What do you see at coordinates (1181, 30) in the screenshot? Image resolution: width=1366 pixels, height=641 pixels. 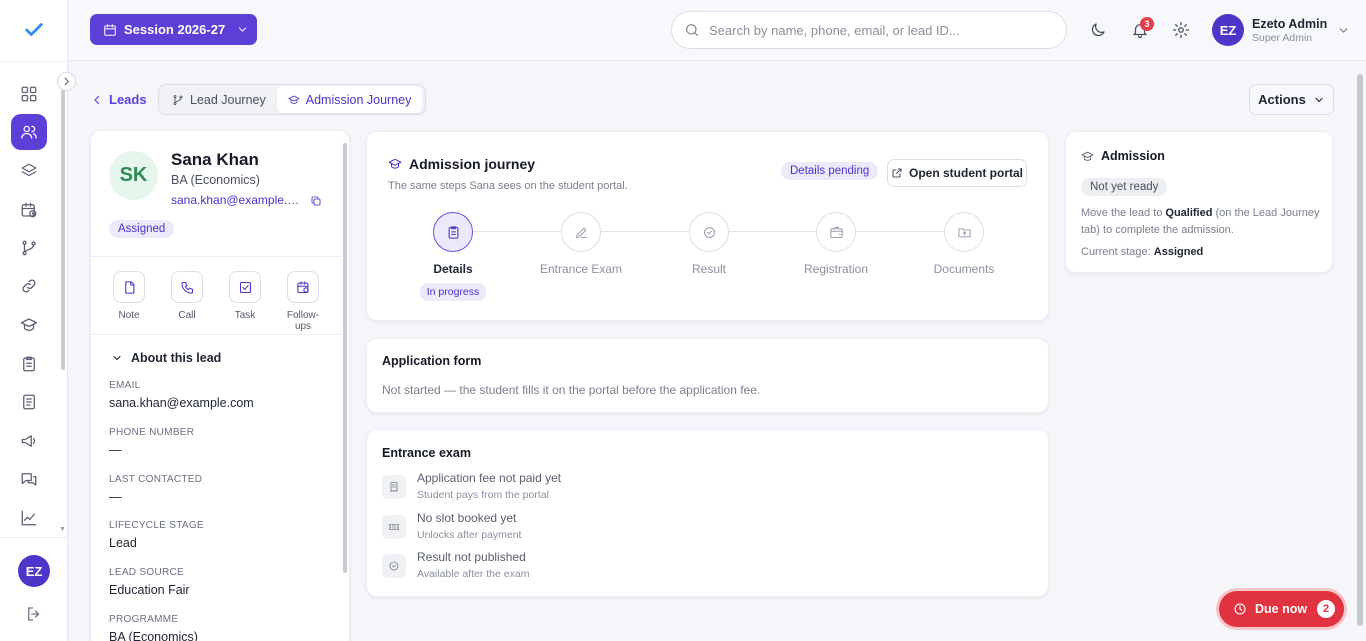 I see `settings-gear-icon` at bounding box center [1181, 30].